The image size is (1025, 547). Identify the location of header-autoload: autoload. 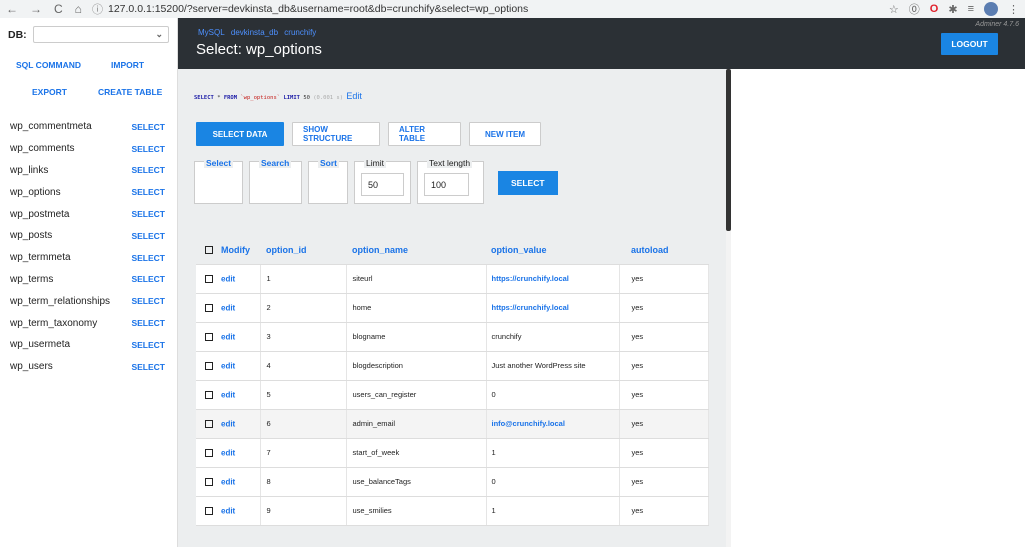
(664, 250).